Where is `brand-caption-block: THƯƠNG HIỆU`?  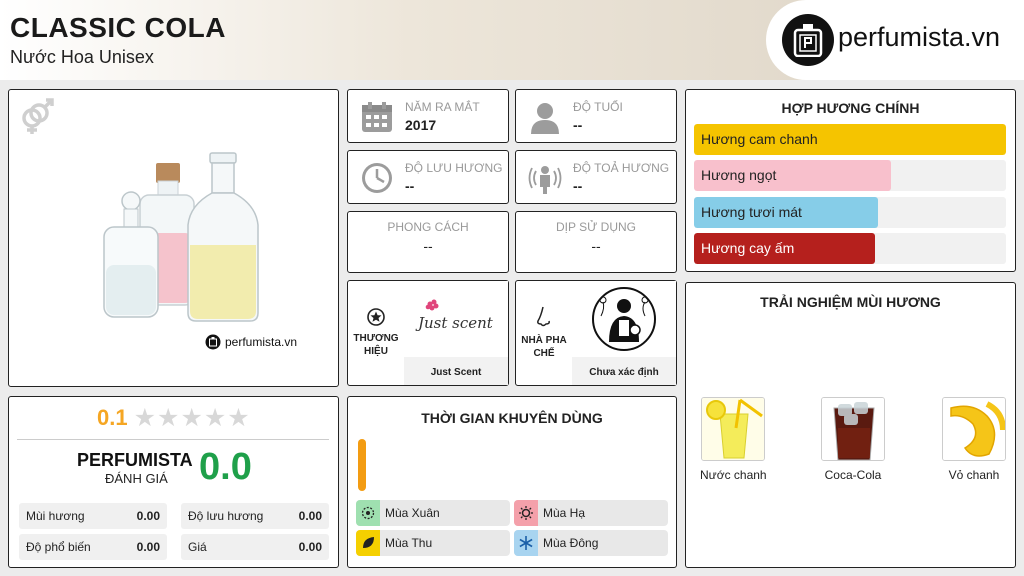 brand-caption-block: THƯƠNG HIỆU is located at coordinates (376, 333).